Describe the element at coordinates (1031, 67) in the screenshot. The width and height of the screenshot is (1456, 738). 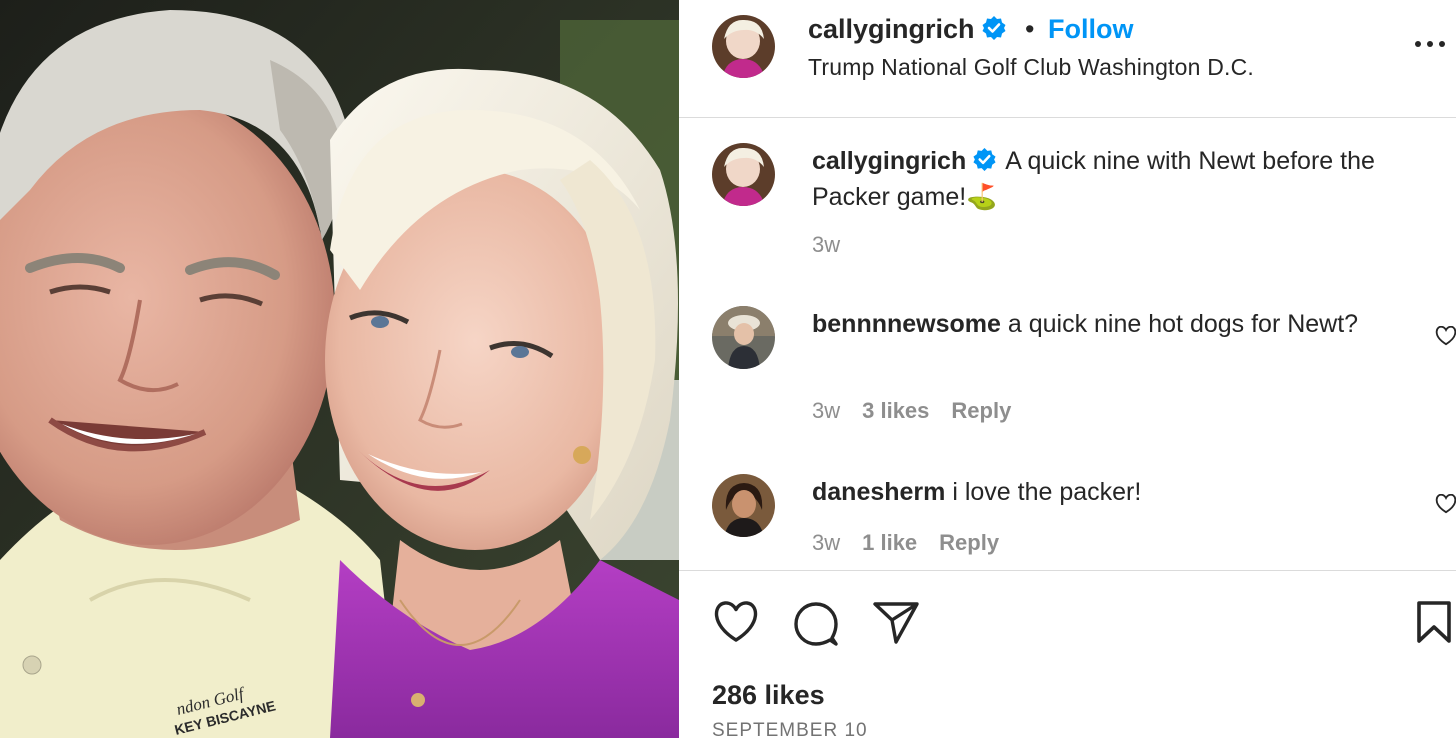
I see `location-link: Trump National Golf Club Washington D.C.` at that location.